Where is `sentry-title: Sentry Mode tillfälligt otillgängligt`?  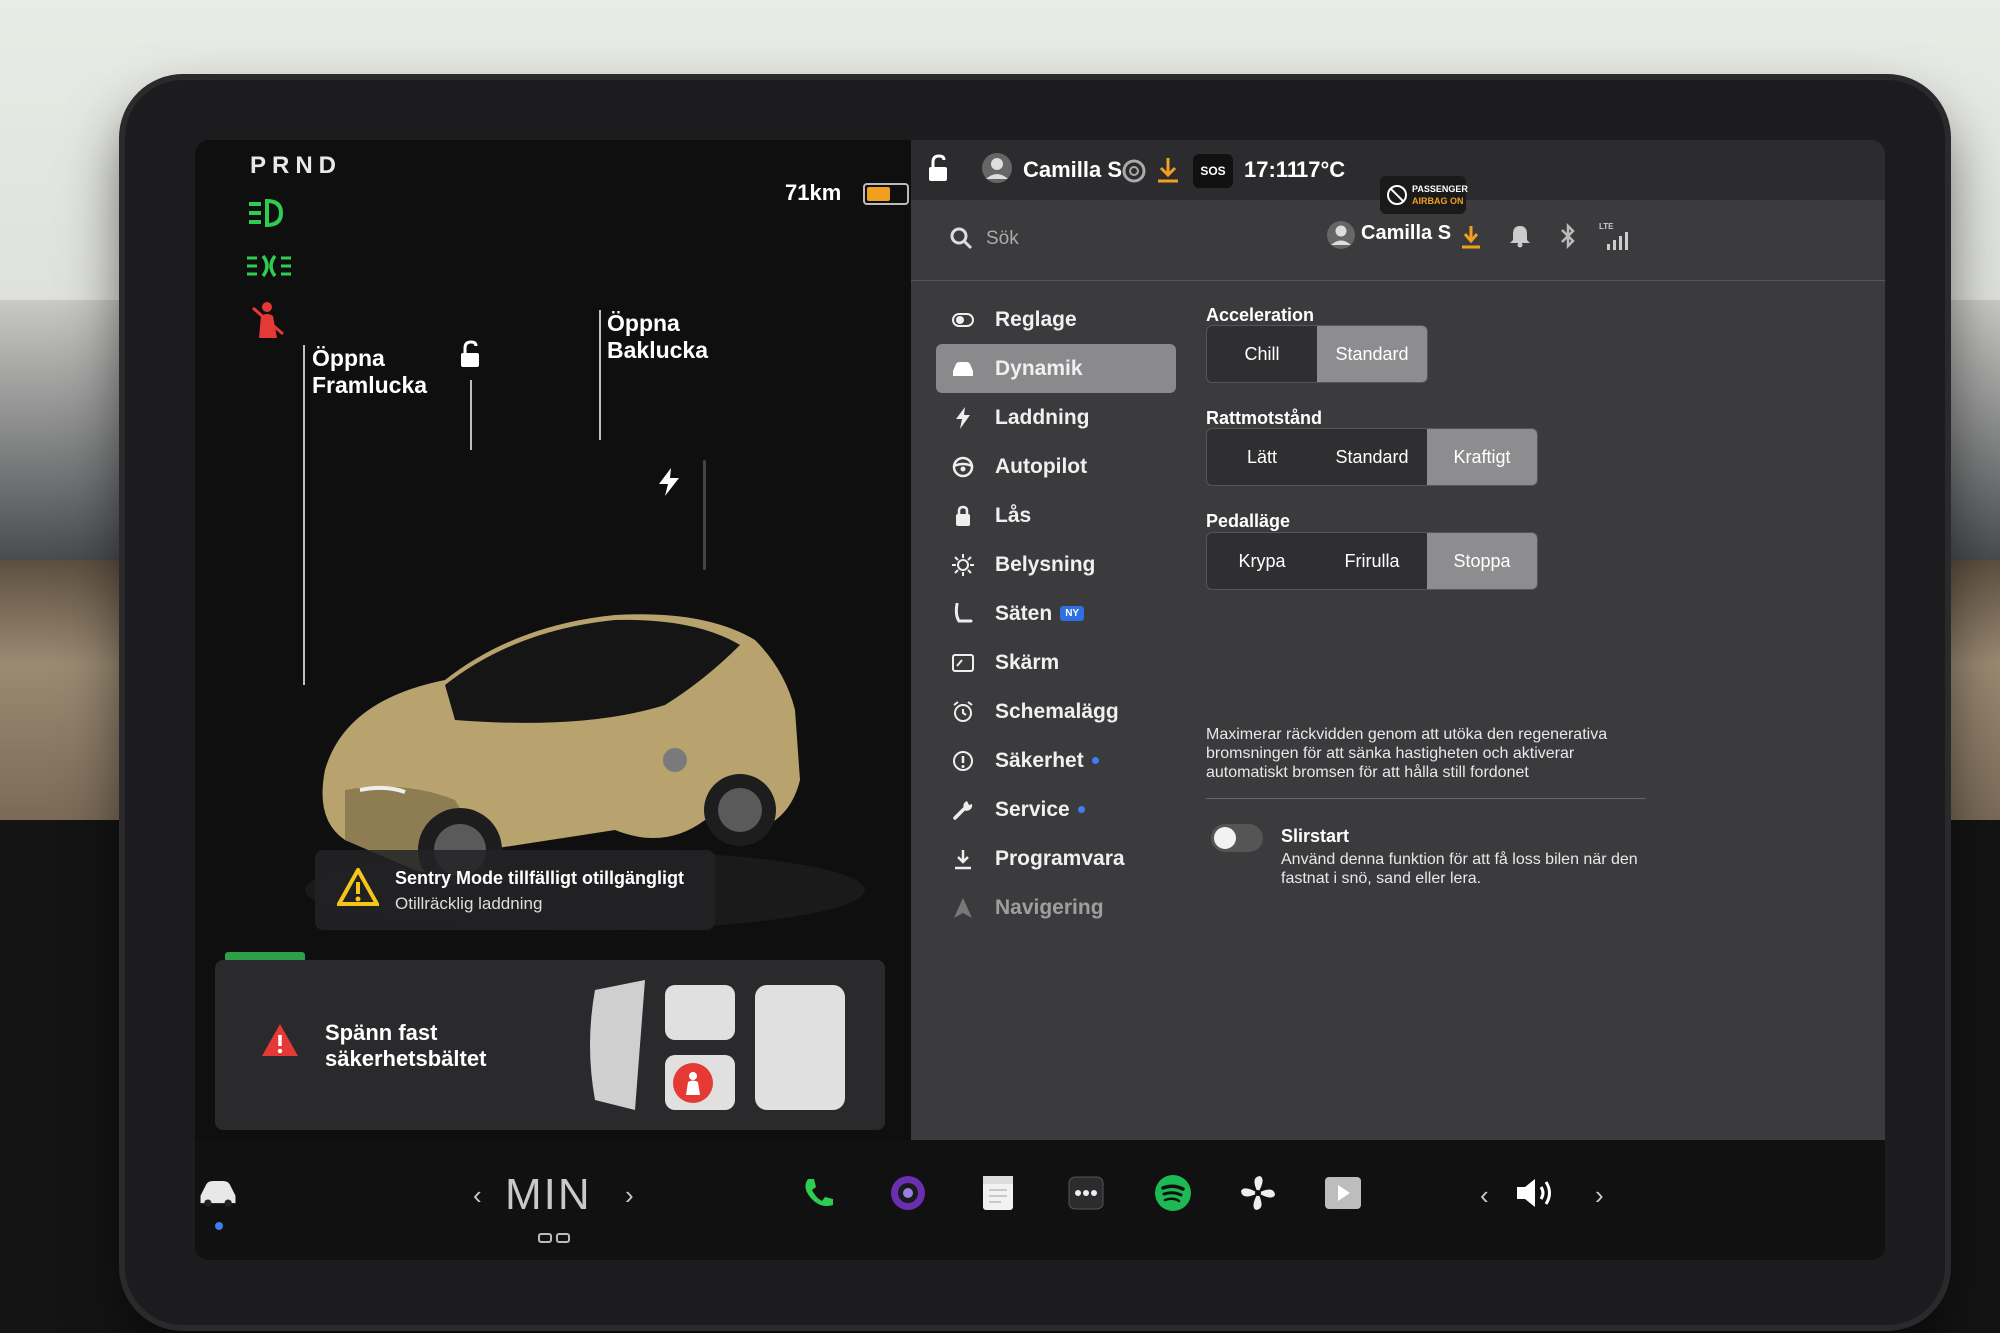 sentry-title: Sentry Mode tillfälligt otillgängligt is located at coordinates (539, 878).